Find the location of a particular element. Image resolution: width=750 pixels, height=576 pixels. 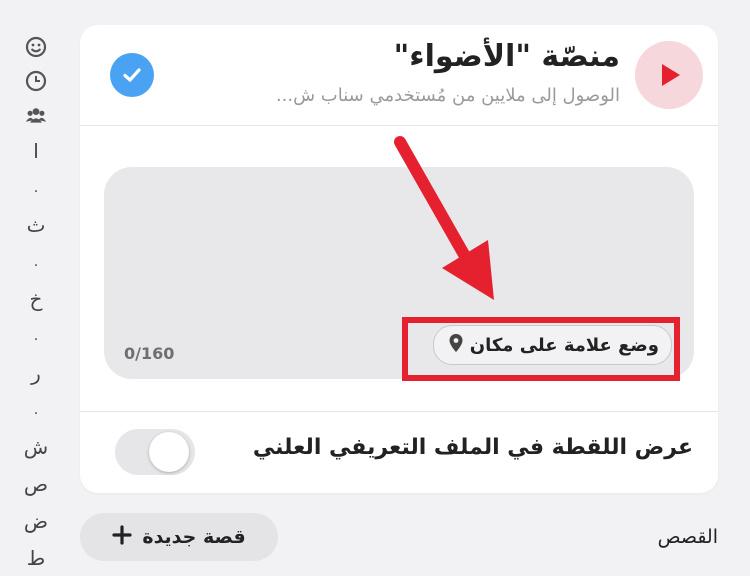

index-letter: ط is located at coordinates (36, 557).